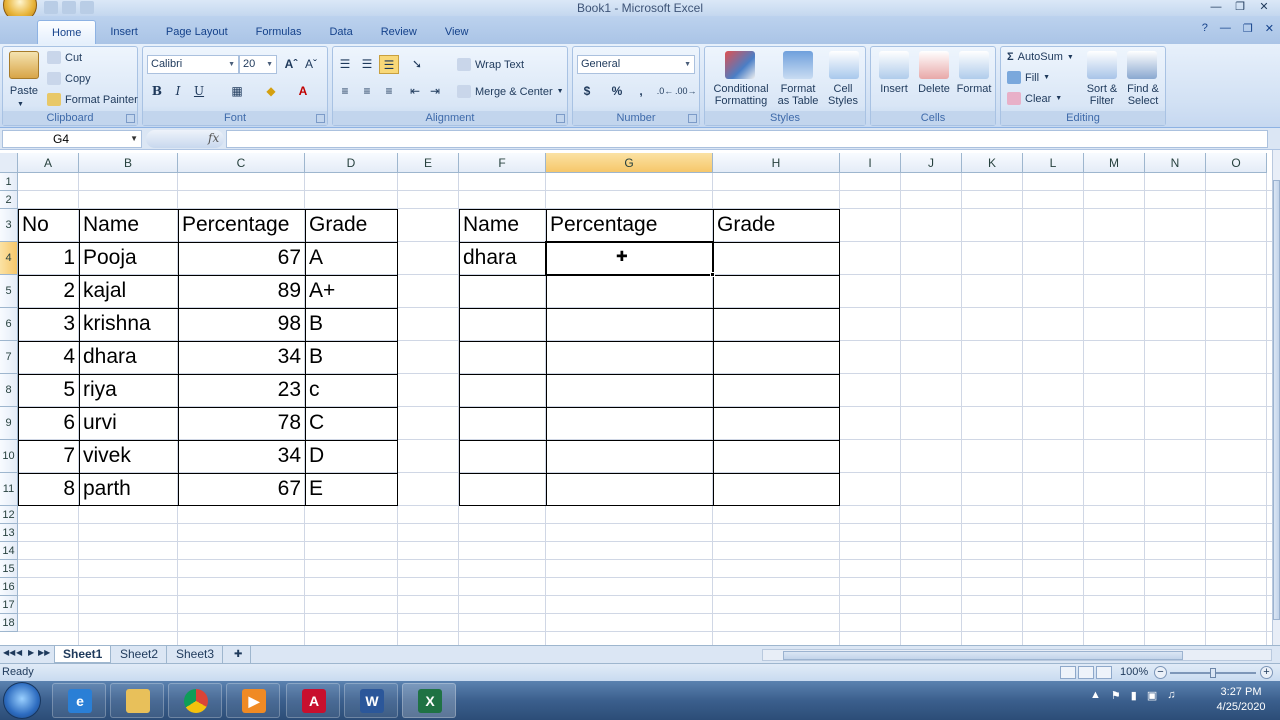 This screenshot has height=720, width=1280. Describe the element at coordinates (741, 95) in the screenshot. I see `conditional-formatting-button: Conditional Formatting` at that location.